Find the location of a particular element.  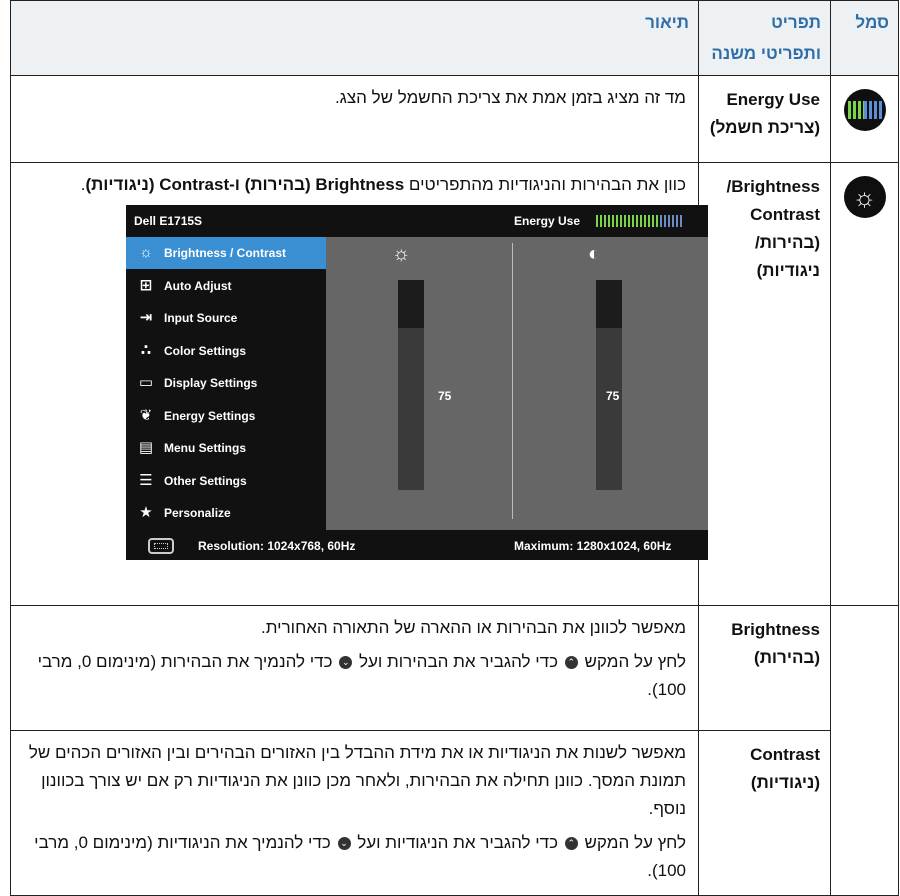

bc-name-cell: Brightness/Contrast (בהירות/ניגודיות) is located at coordinates (764, 384).